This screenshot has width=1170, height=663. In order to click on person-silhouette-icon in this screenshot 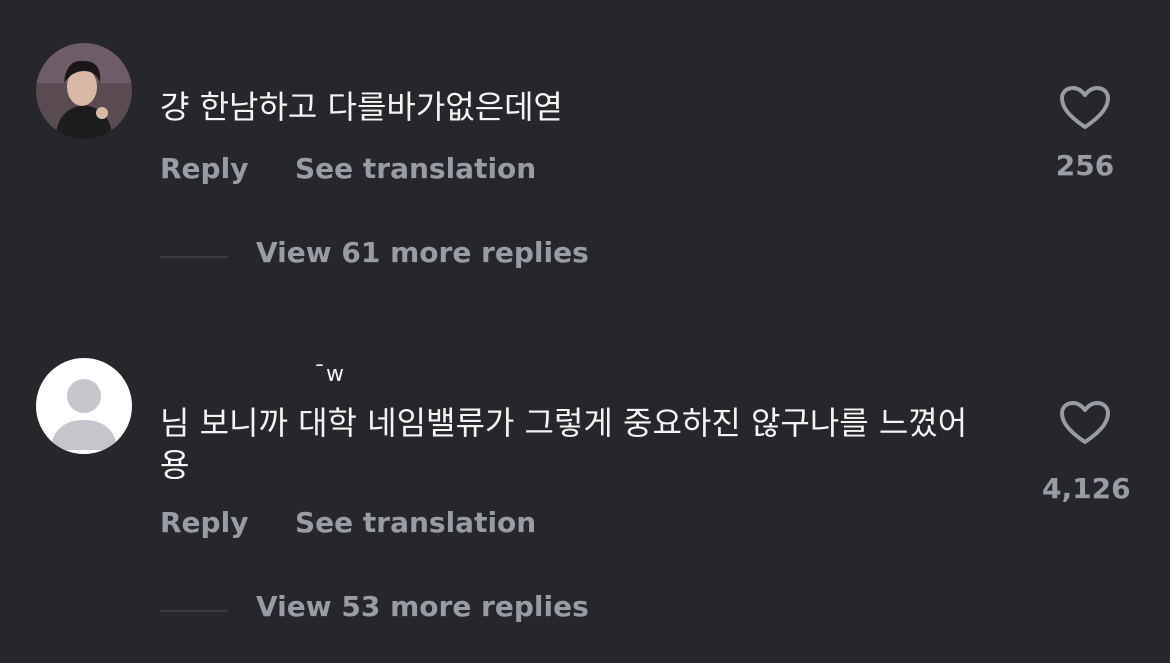, I will do `click(84, 406)`.